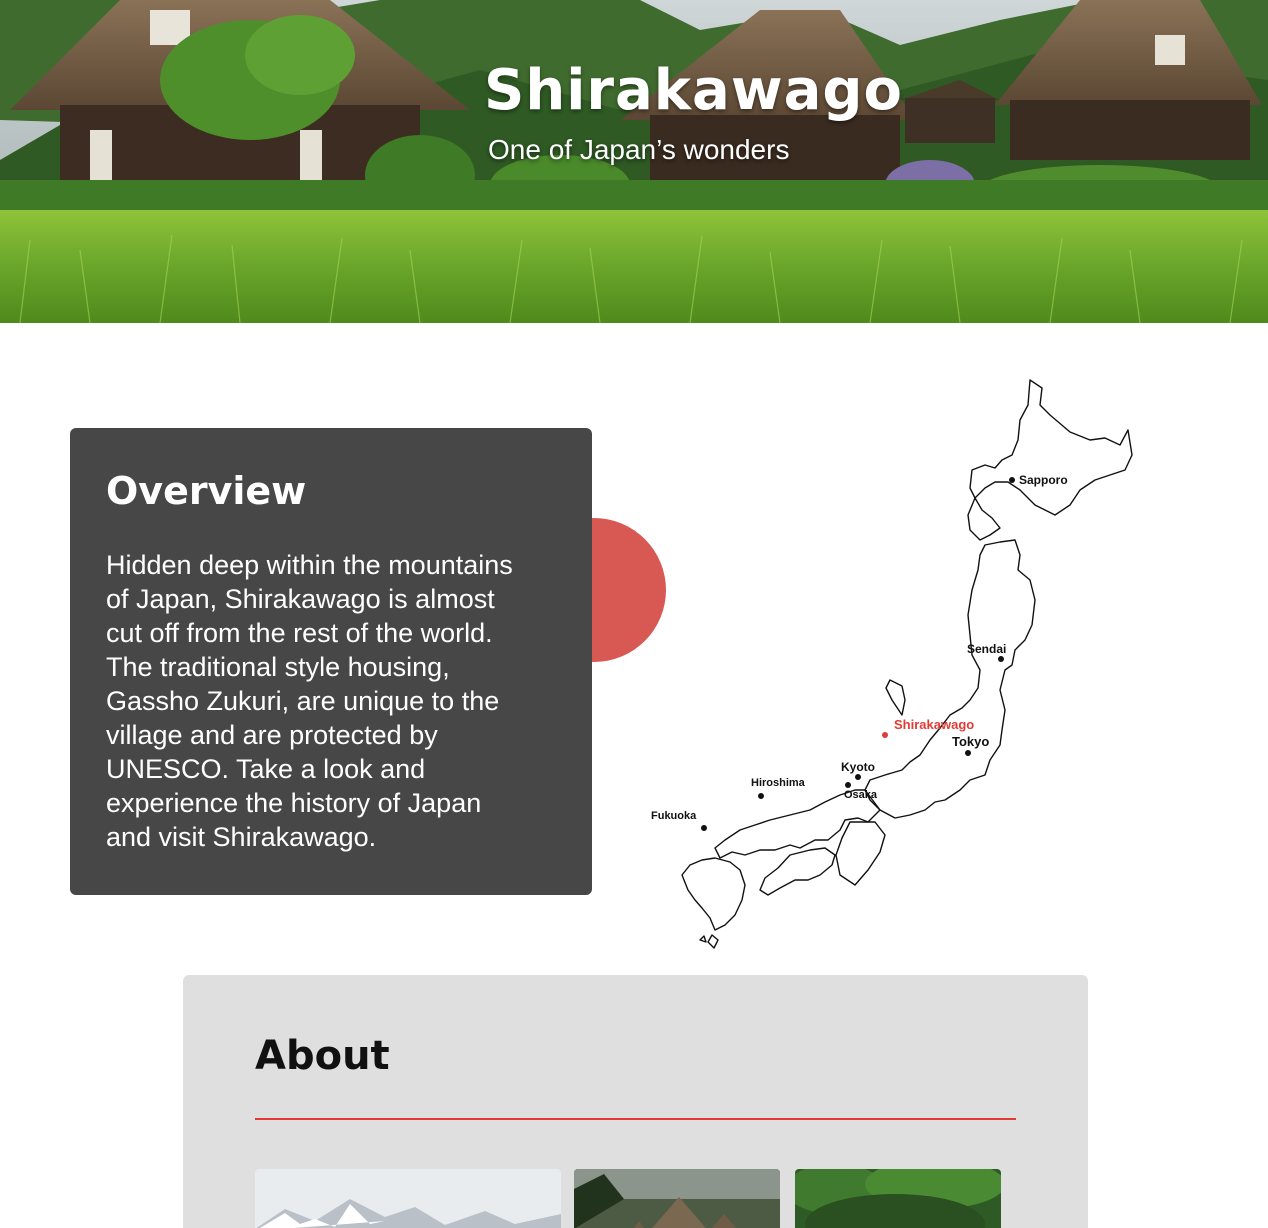 The width and height of the screenshot is (1268, 1228). Describe the element at coordinates (635, 1119) in the screenshot. I see `about-divider` at that location.